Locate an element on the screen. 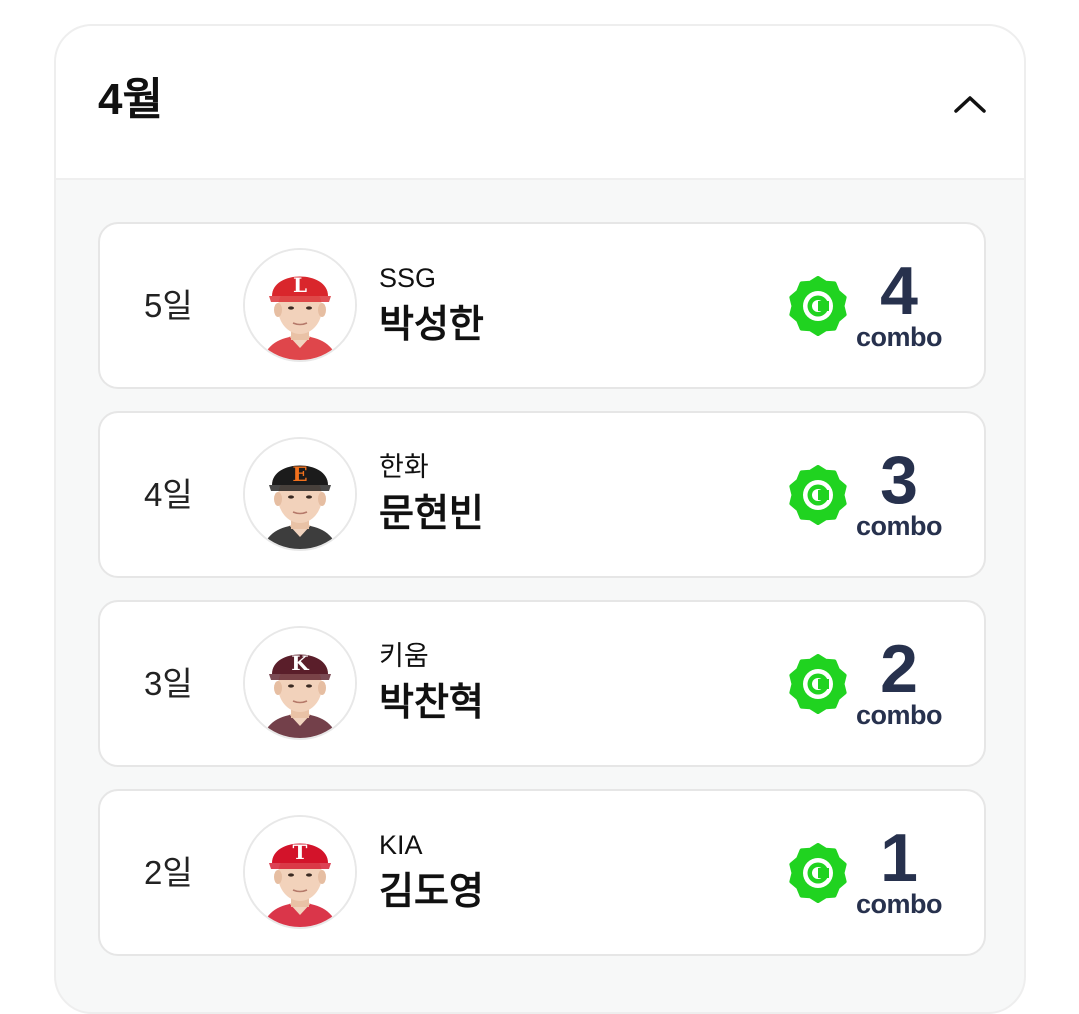  svg-text: K is located at coordinates (300, 663).